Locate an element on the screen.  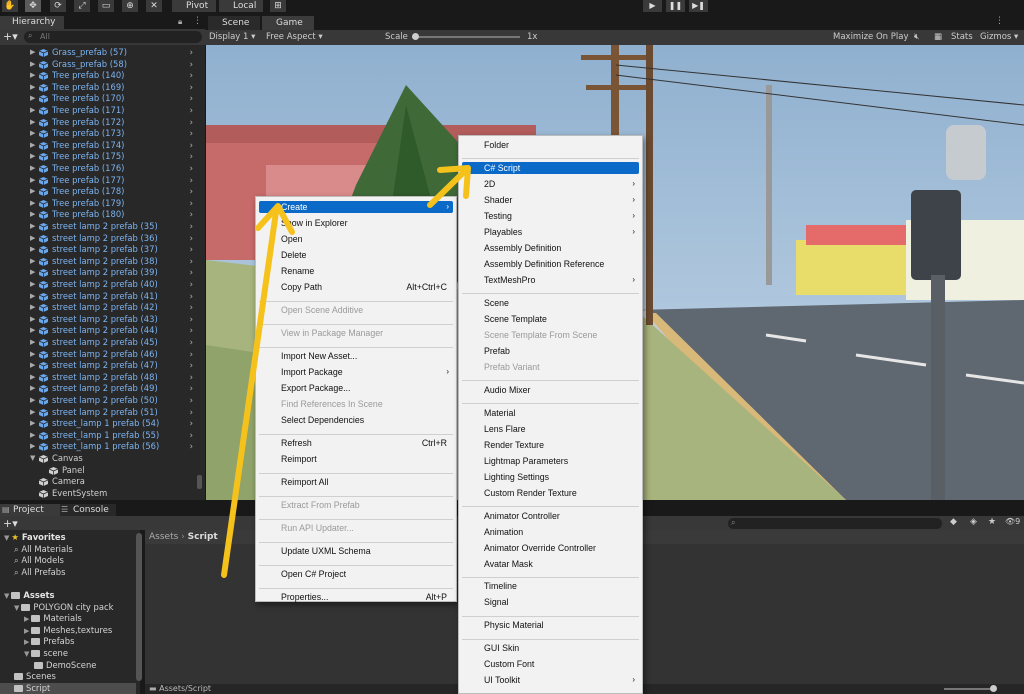
menu-item-folder: Folder is located at coordinates (550, 145).